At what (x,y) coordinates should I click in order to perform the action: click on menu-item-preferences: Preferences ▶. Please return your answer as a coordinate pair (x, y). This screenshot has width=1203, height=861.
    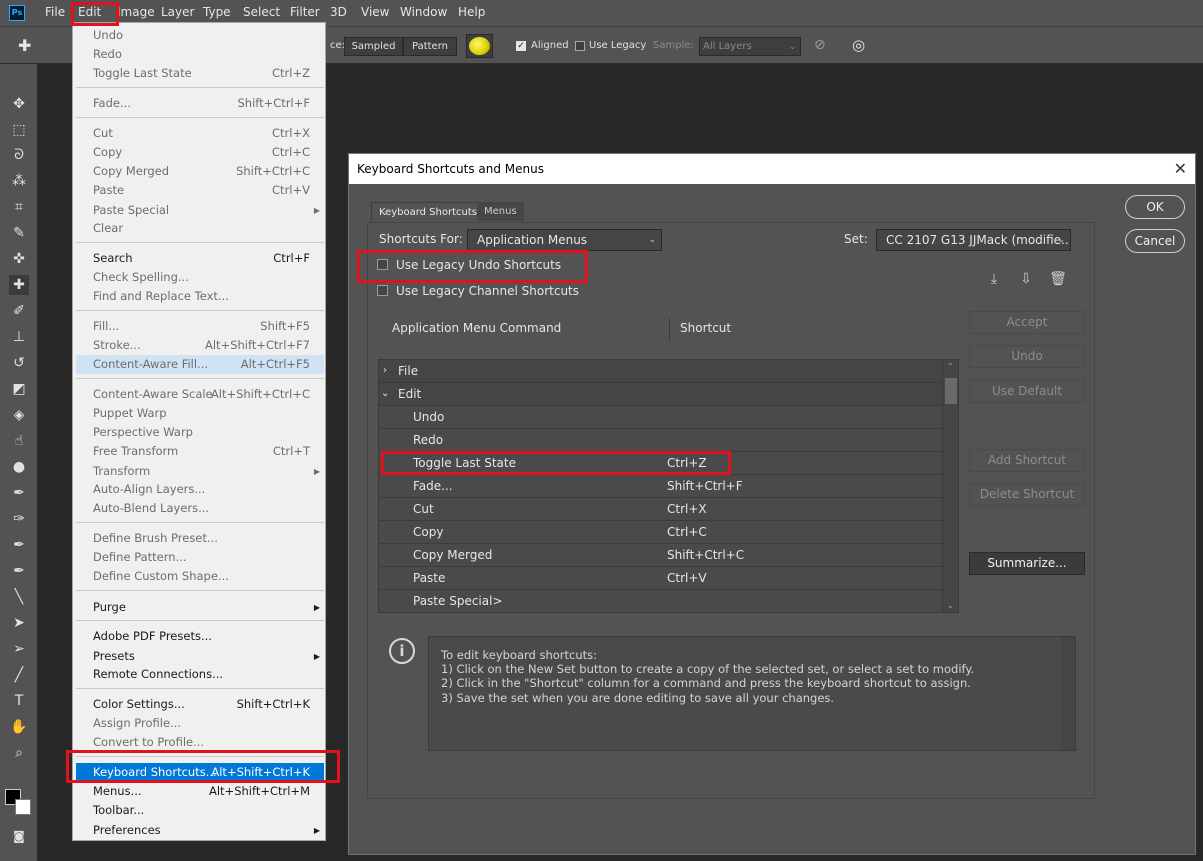
    Looking at the image, I should click on (200, 830).